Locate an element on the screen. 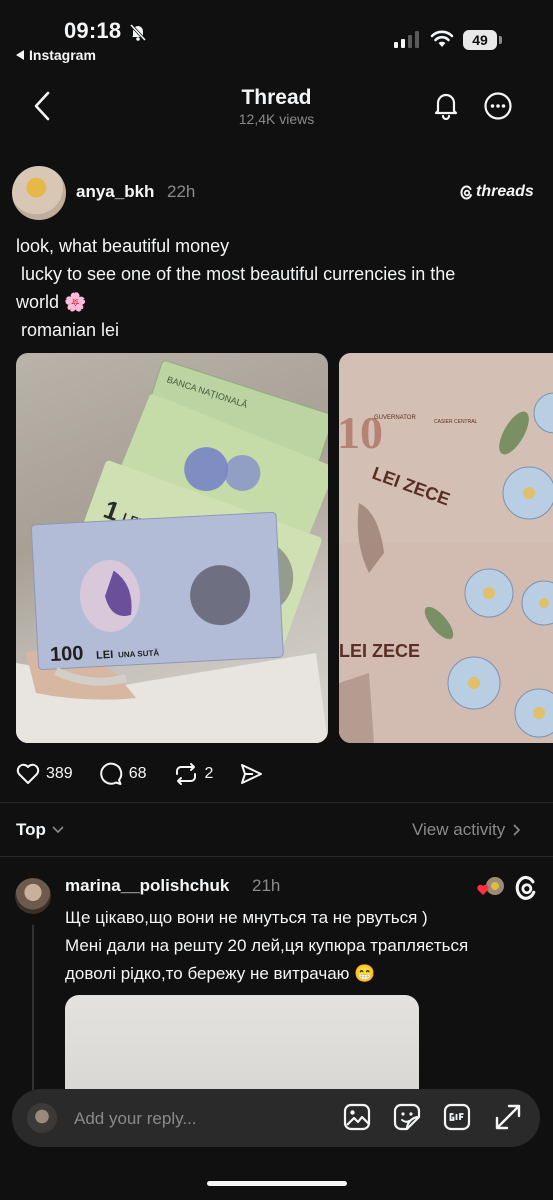  more-icon is located at coordinates (498, 106).